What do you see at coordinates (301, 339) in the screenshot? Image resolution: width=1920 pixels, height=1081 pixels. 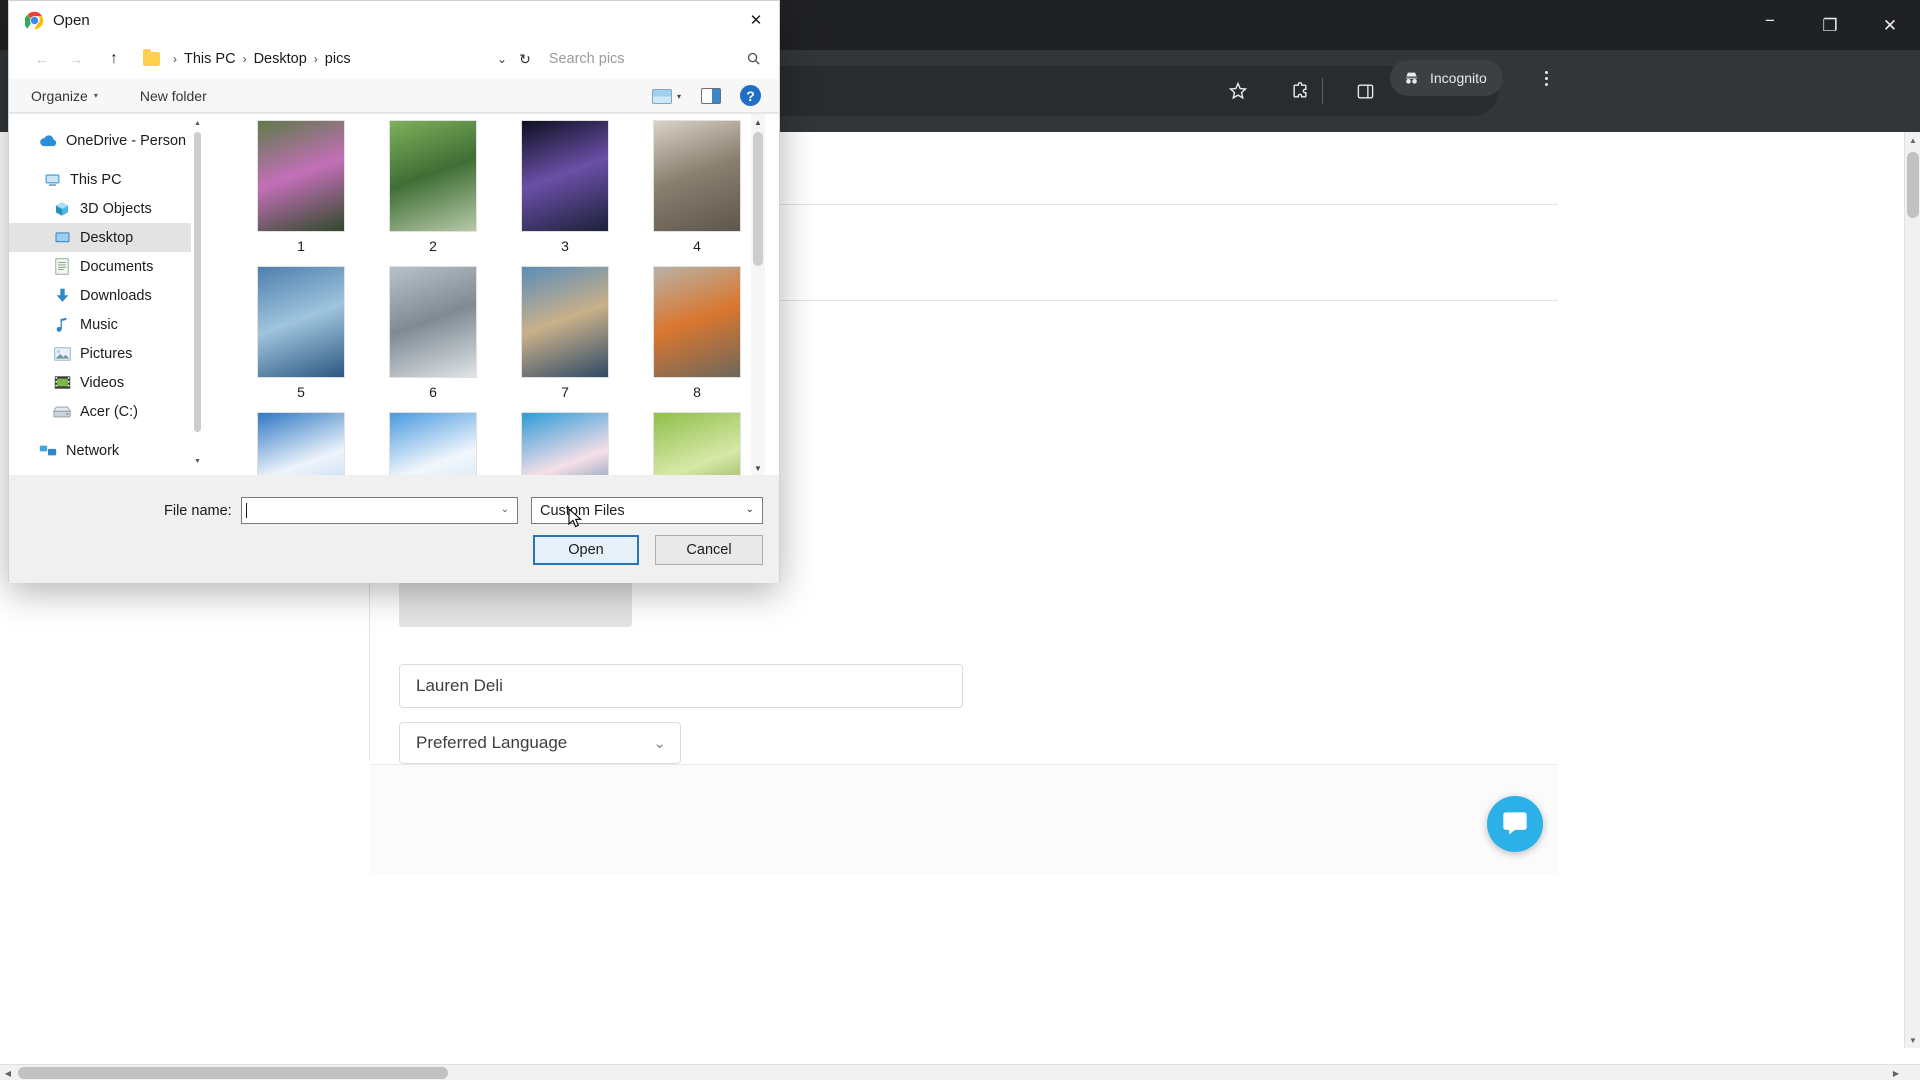 I see `file-thumbnail-item: 5` at bounding box center [301, 339].